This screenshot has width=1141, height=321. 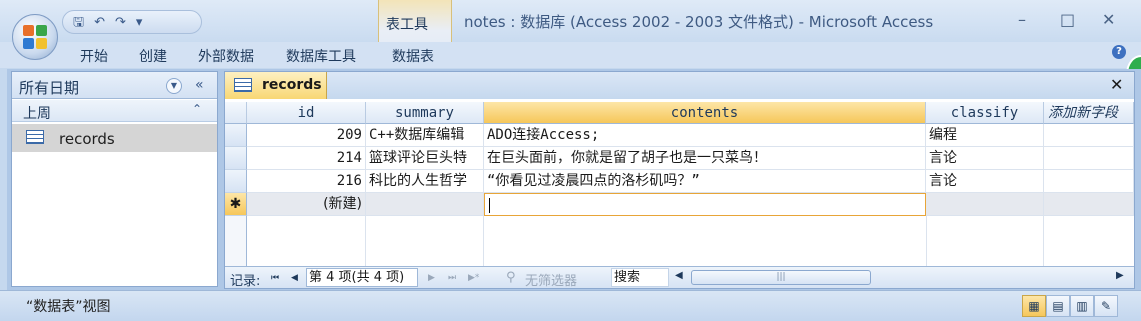 I want to click on undo-icon: ↶, so click(x=99, y=22).